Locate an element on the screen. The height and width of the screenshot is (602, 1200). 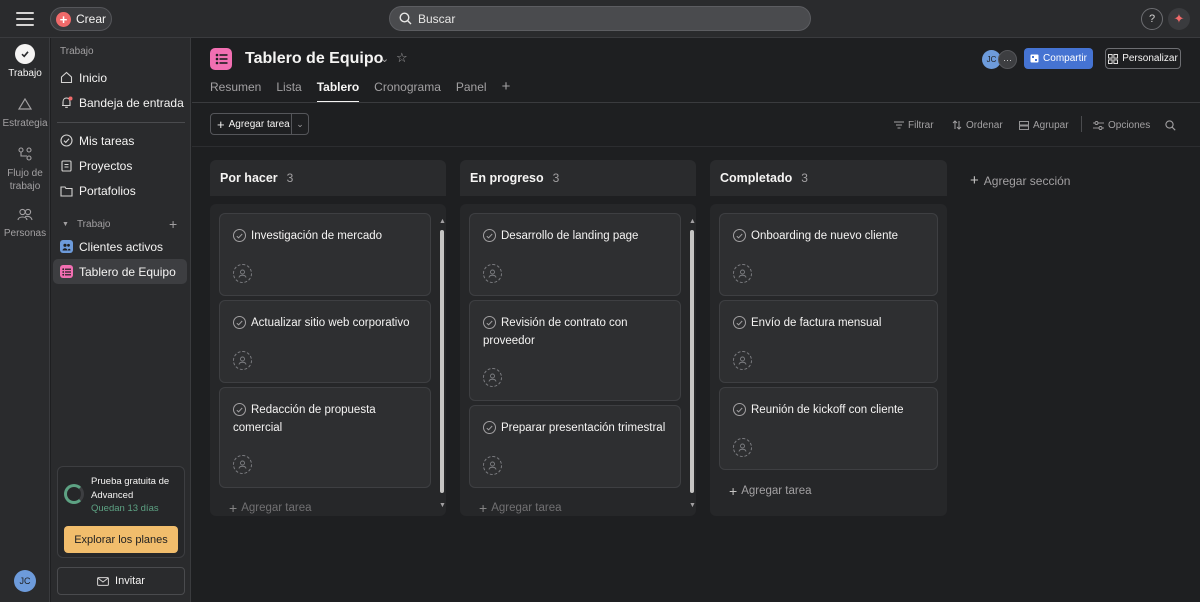
add-task-button: + Agregar tarea ⌄ is located at coordinates (259, 124).